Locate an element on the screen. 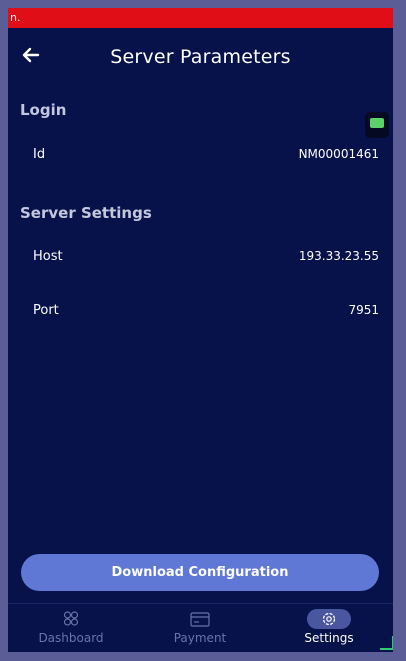  row-host: Host 193.33.23.55 is located at coordinates (200, 258).